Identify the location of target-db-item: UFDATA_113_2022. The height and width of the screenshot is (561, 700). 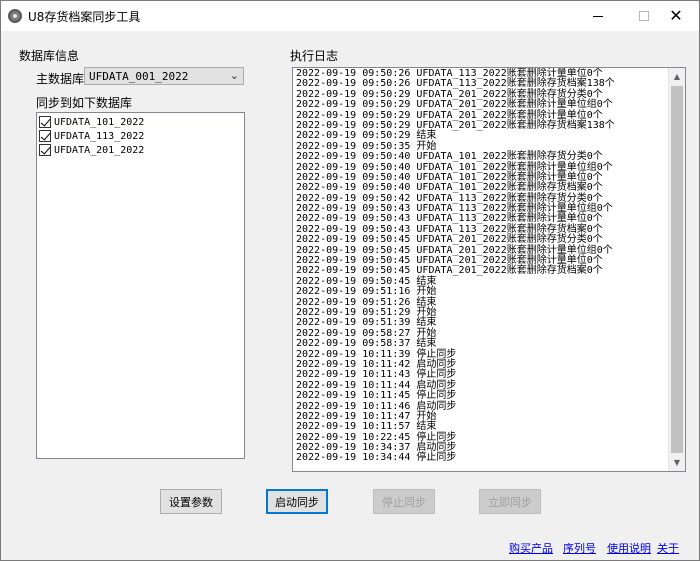
(91, 136).